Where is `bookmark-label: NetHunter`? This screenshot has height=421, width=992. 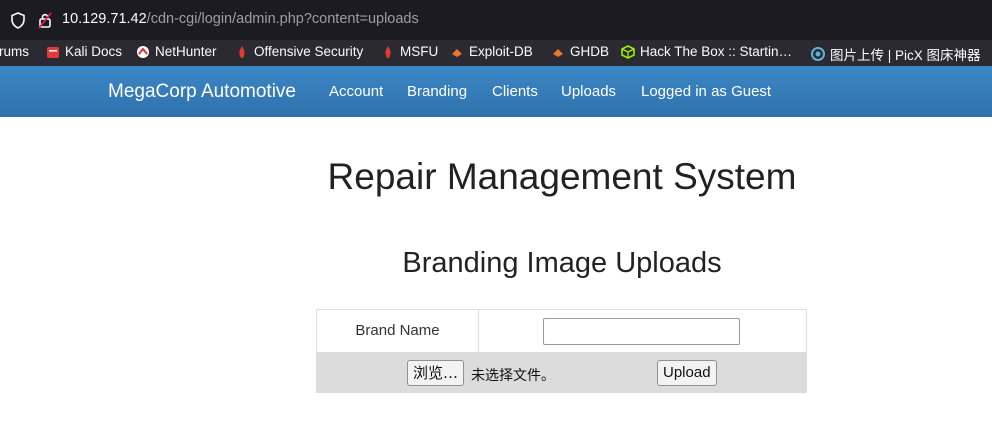
bookmark-label: NetHunter is located at coordinates (186, 51).